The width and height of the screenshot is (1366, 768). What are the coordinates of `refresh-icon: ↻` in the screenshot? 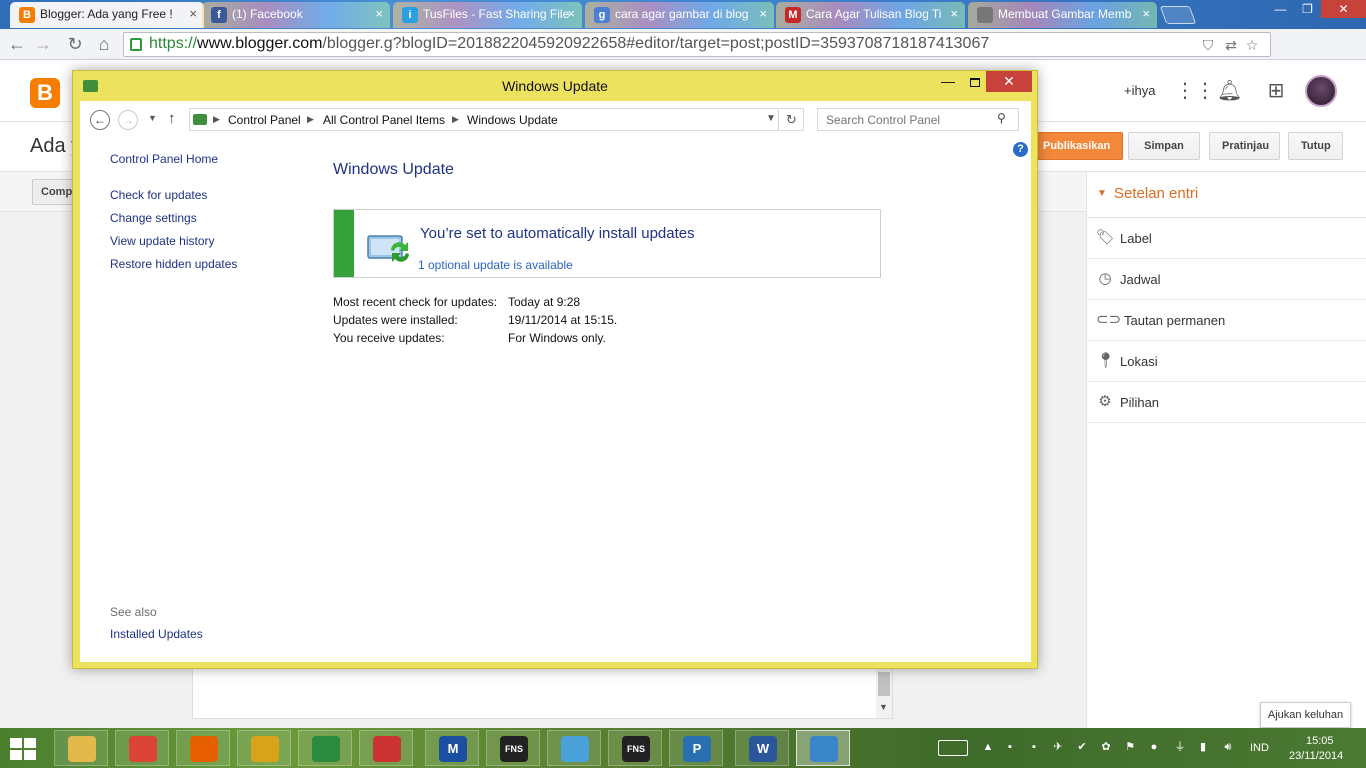 It's located at (792, 119).